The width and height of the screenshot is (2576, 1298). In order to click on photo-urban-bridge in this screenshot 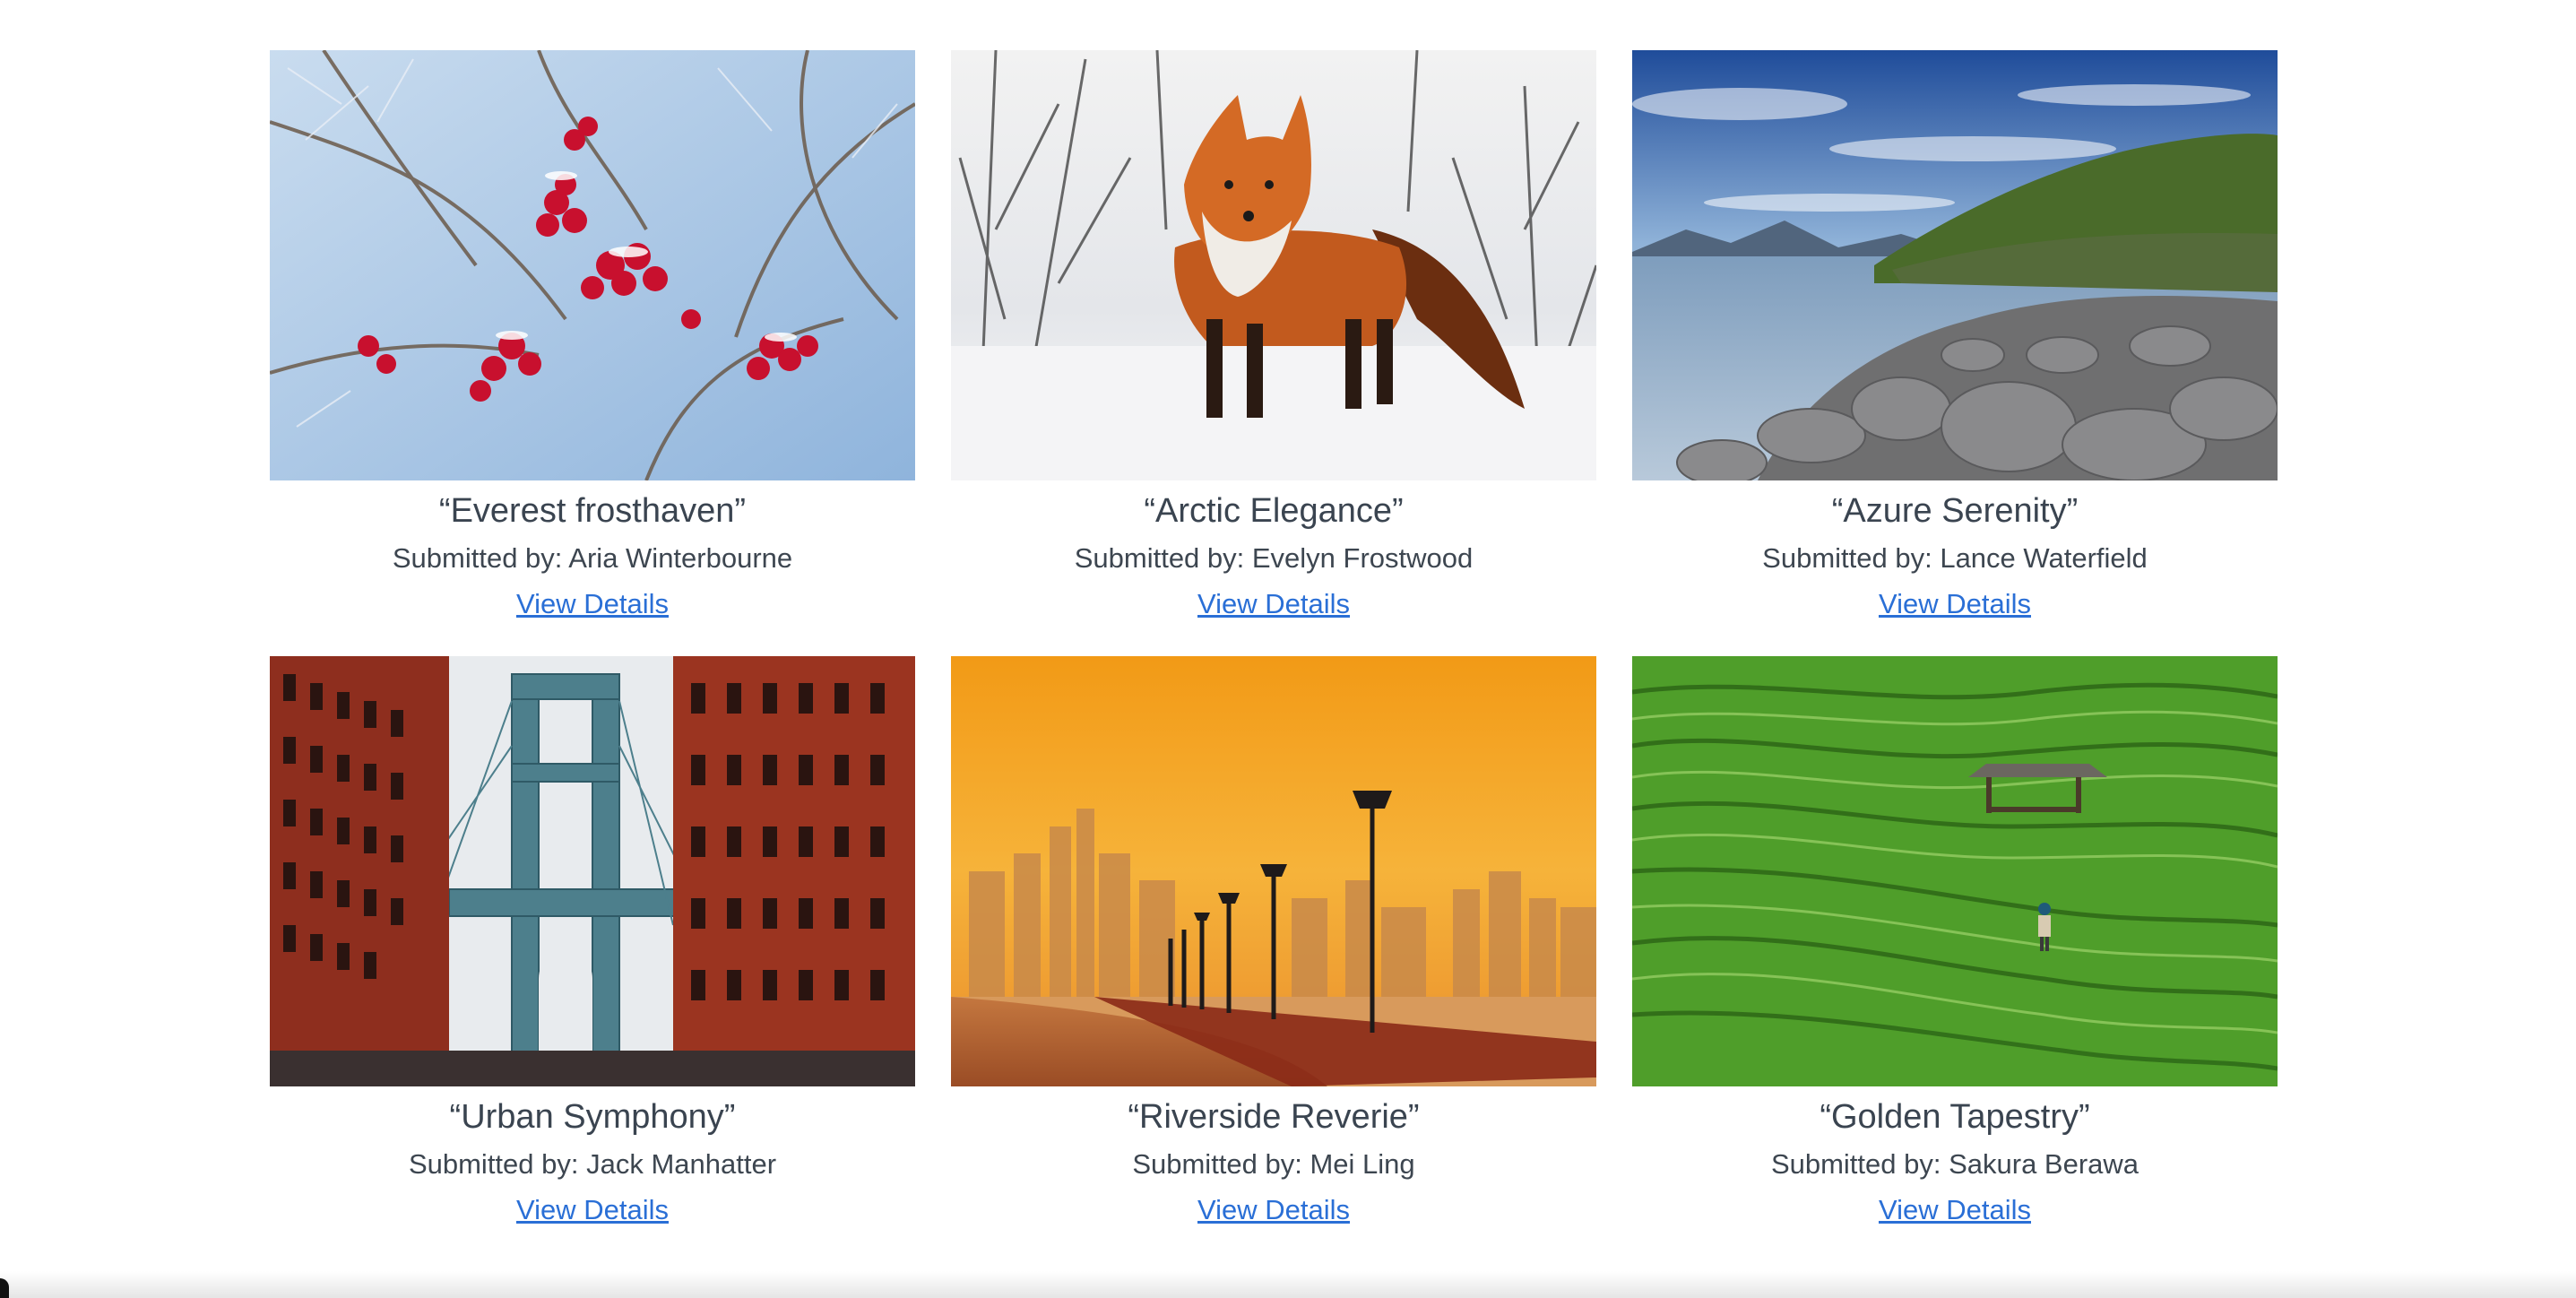, I will do `click(592, 871)`.